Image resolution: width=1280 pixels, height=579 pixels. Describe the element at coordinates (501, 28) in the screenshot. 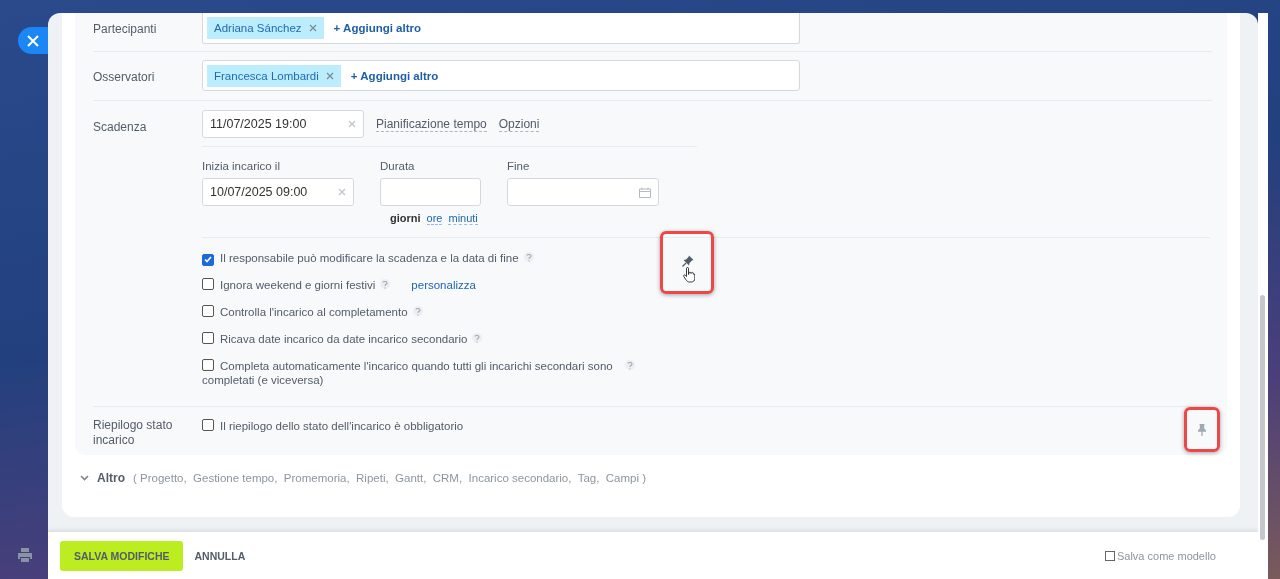

I see `people-field: Adriana Sánchez + Aggiungi altro` at that location.